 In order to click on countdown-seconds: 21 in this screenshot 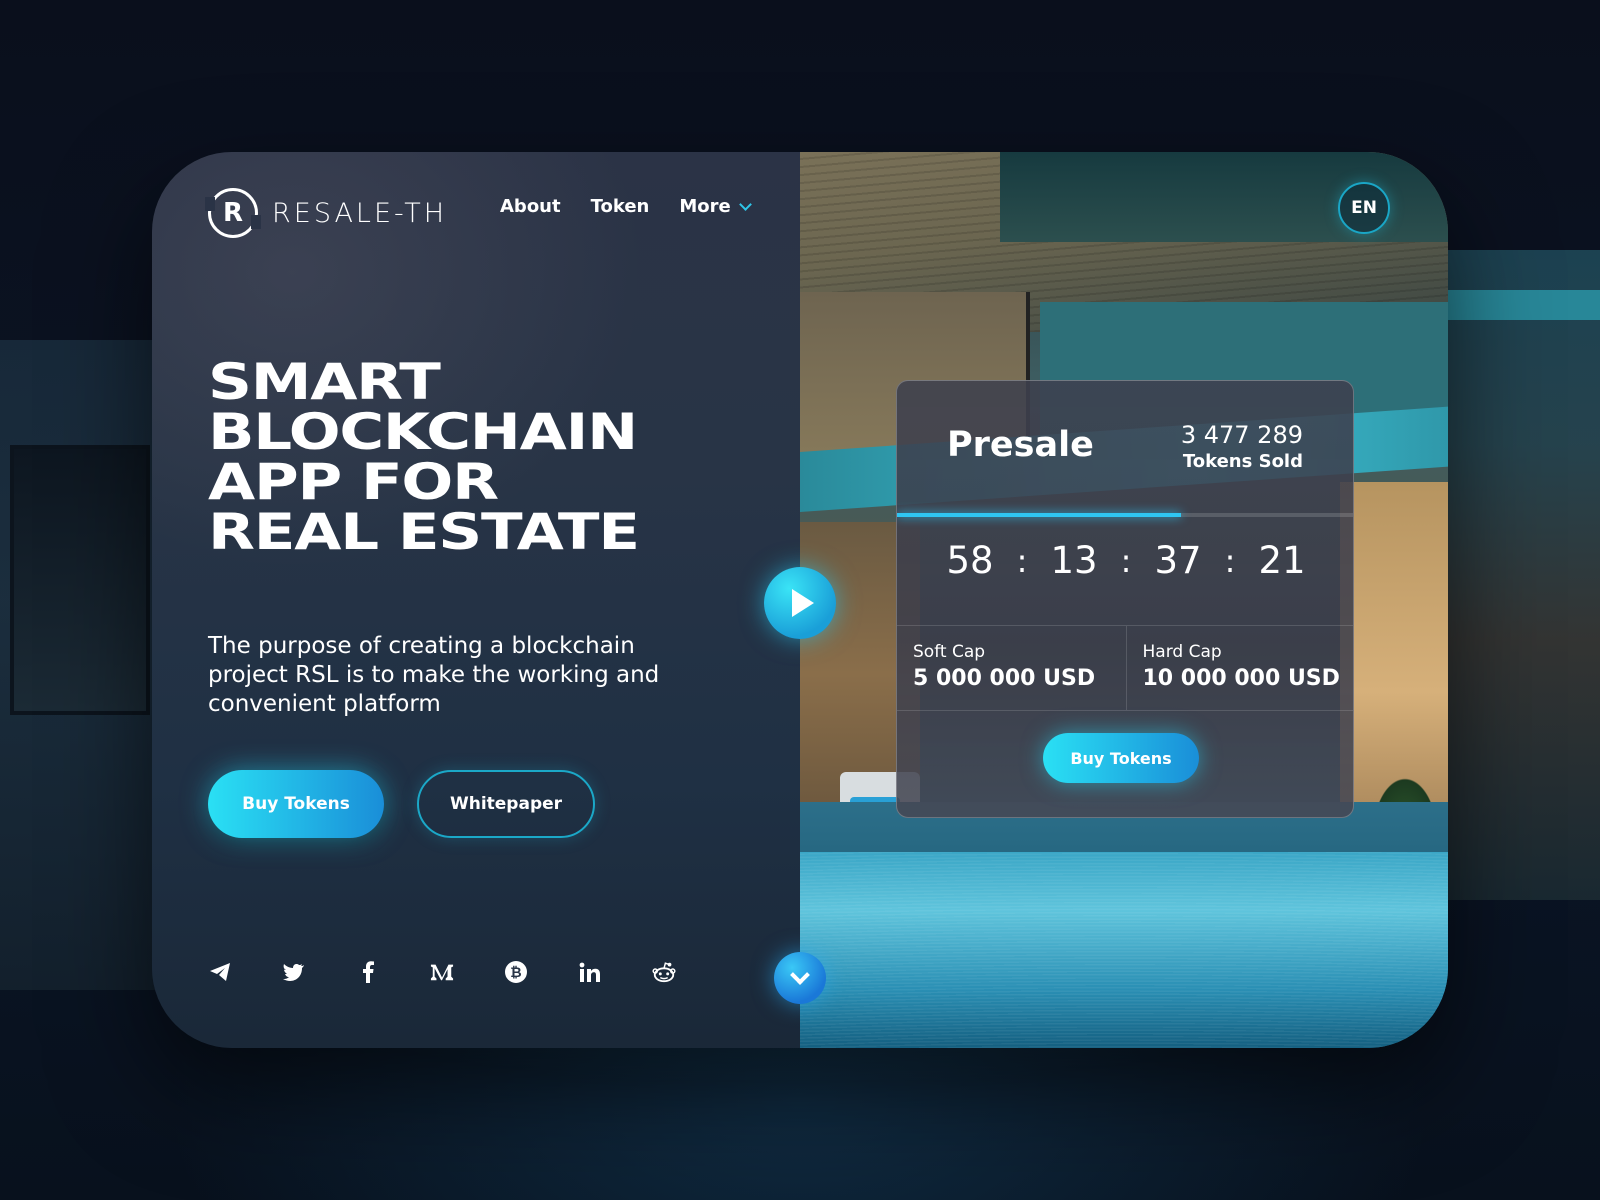, I will do `click(1282, 560)`.